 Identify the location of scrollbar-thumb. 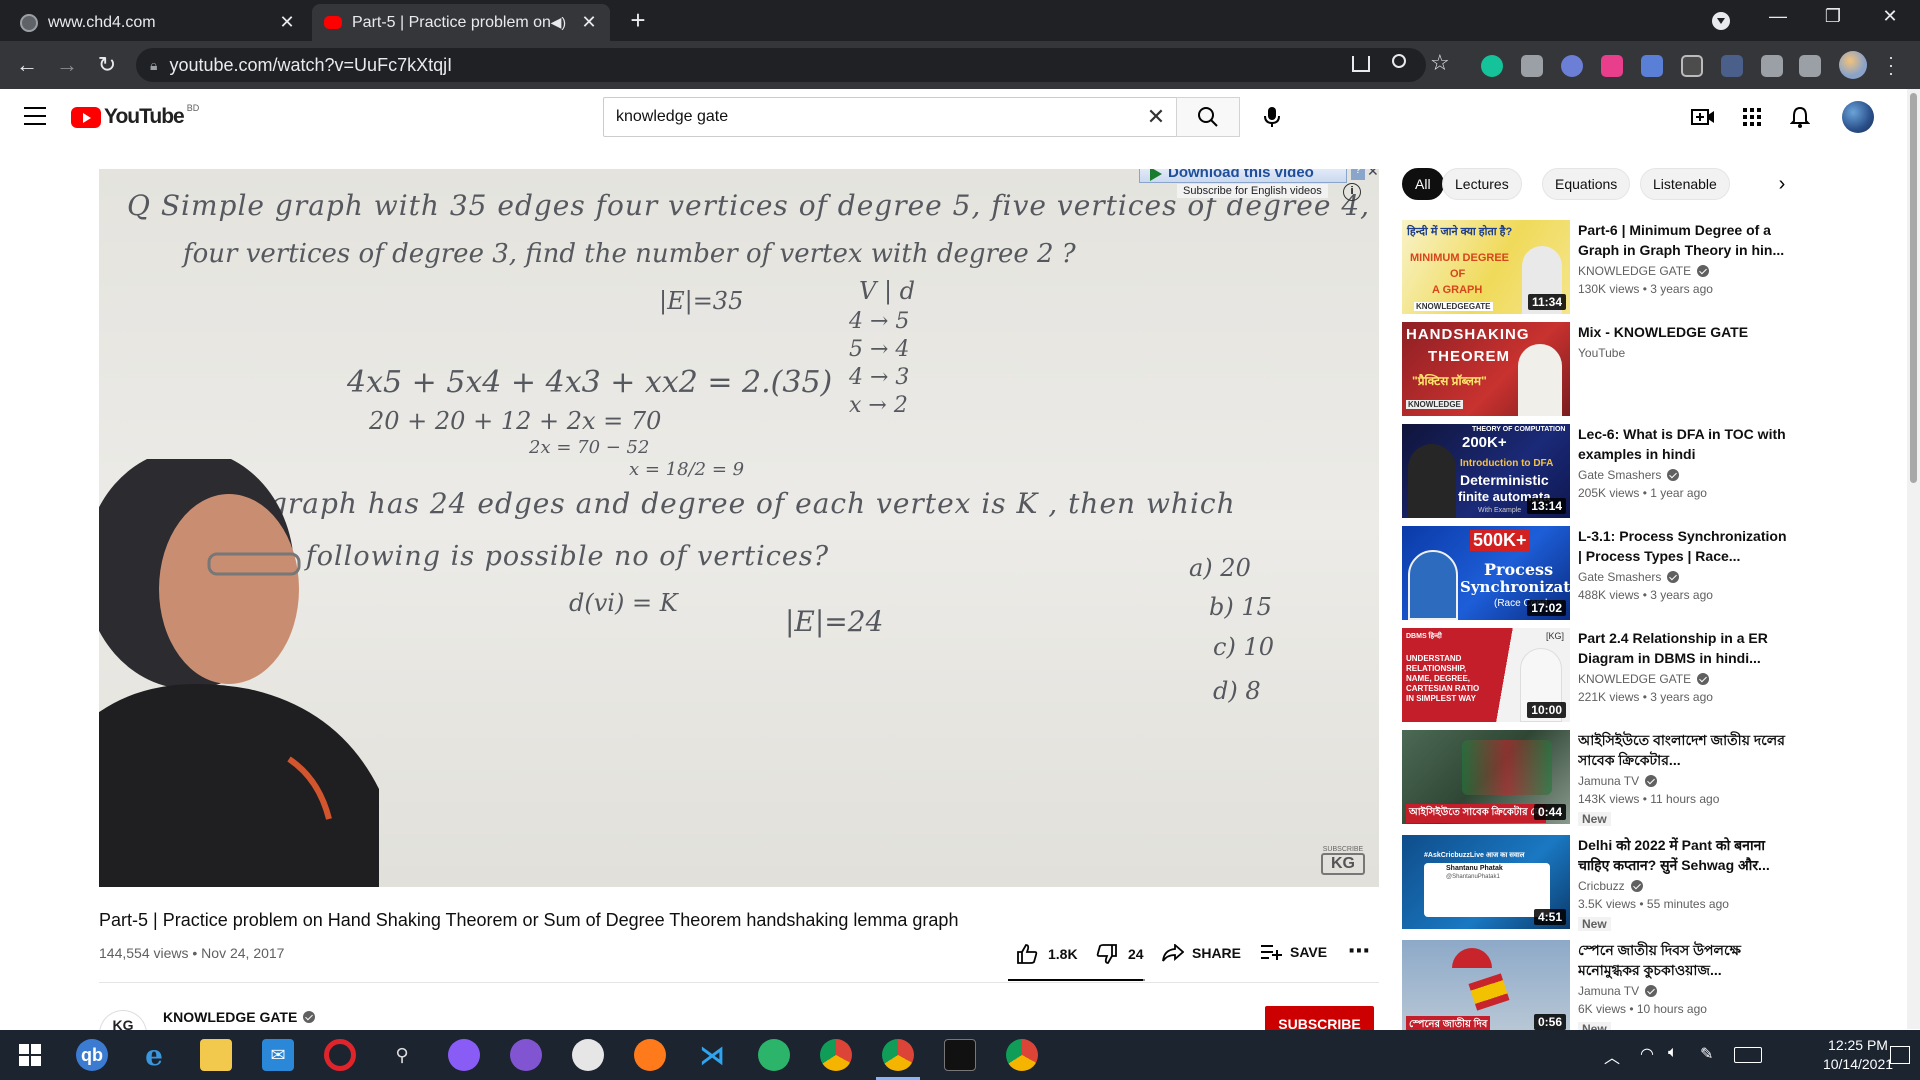
(1913, 288).